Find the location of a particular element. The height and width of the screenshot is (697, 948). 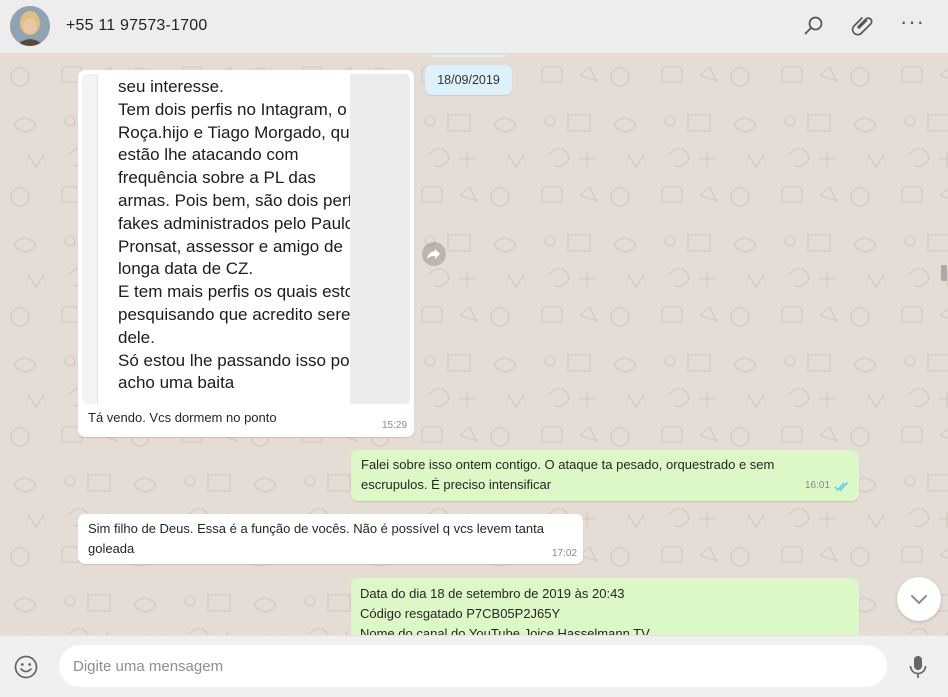

double-check-icon is located at coordinates (841, 487).